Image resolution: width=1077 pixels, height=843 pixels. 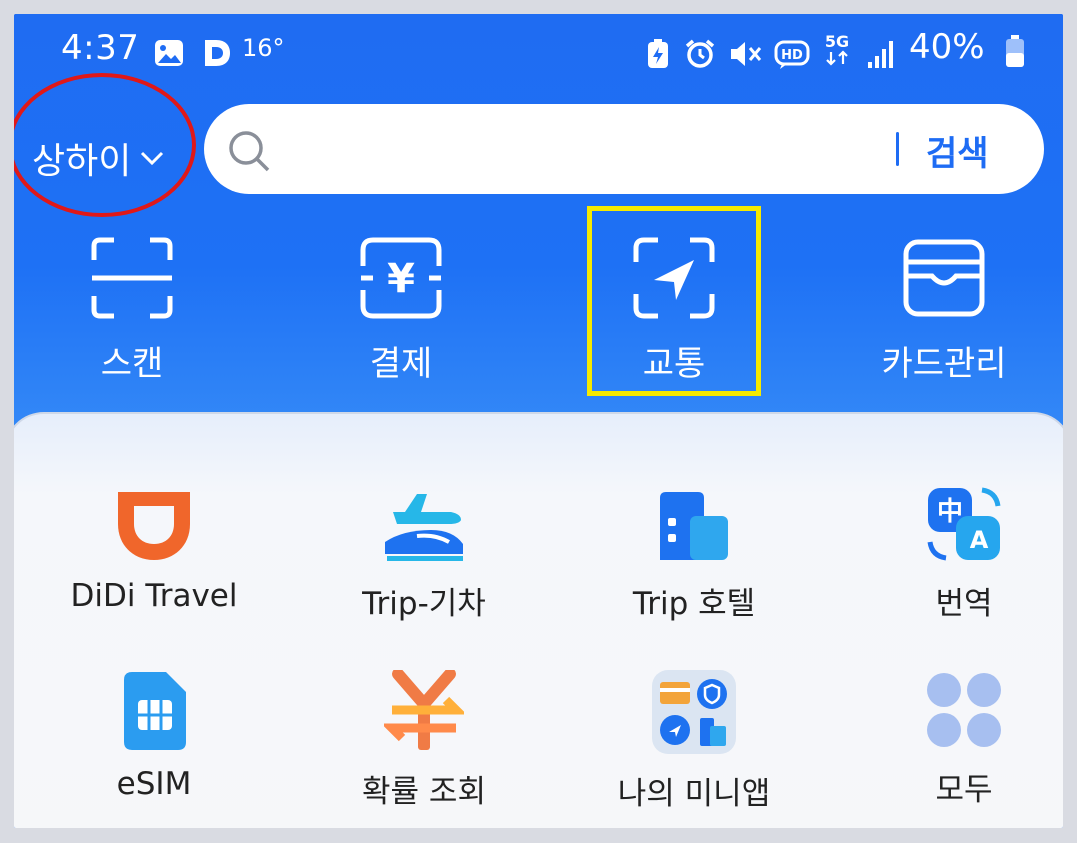 What do you see at coordinates (424, 792) in the screenshot?
I see `mini-app-label: 확률 조회` at bounding box center [424, 792].